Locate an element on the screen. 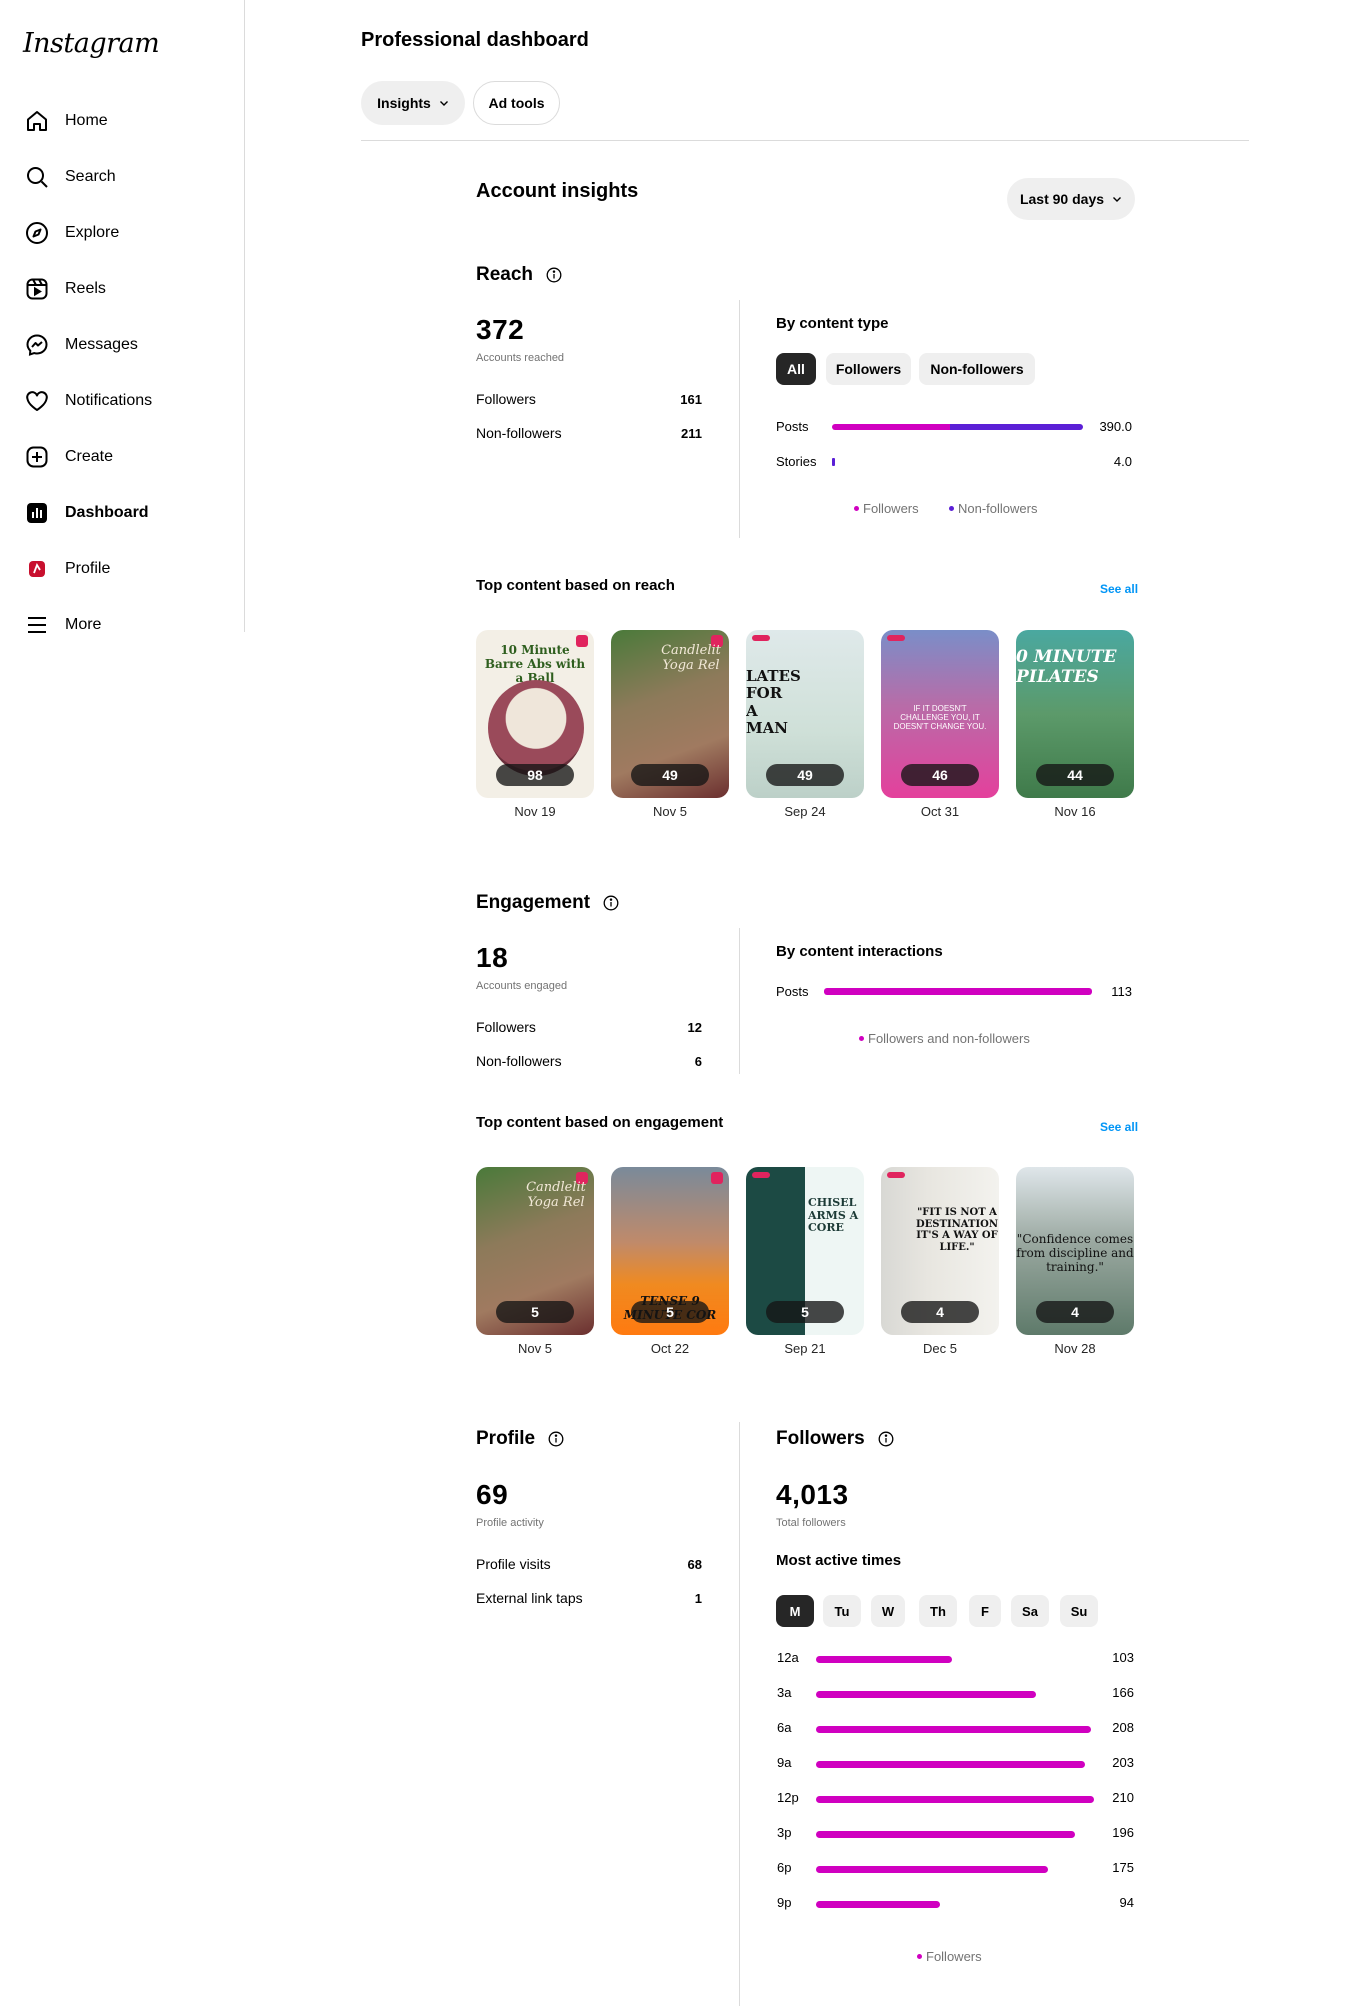  legend-label: Followers is located at coordinates (954, 1956).